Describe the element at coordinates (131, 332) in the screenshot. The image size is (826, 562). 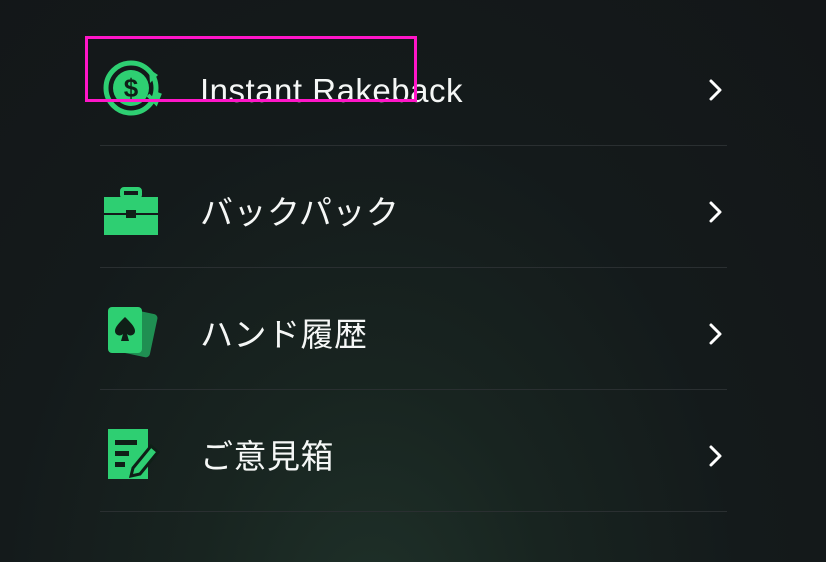
I see `spade-cards-icon` at that location.